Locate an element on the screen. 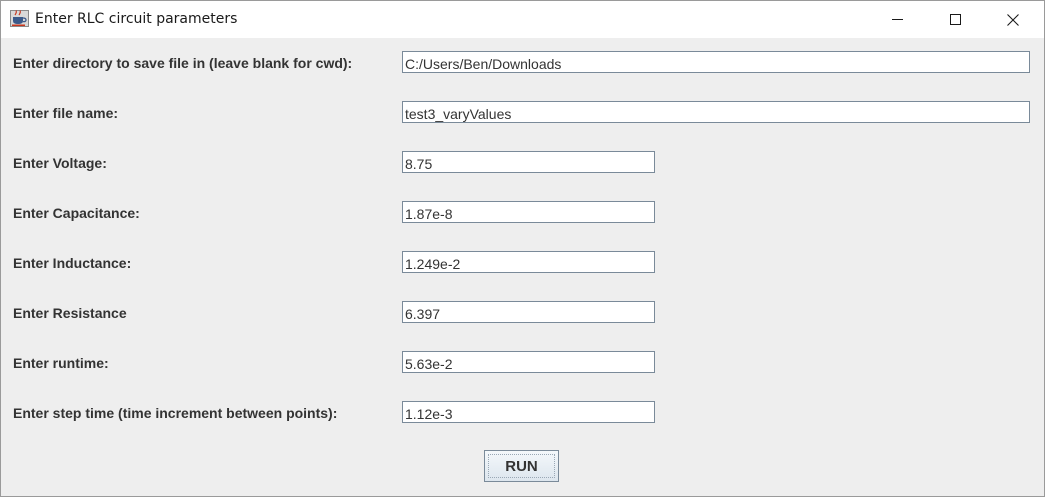 The height and width of the screenshot is (497, 1045). close-button is located at coordinates (1013, 19).